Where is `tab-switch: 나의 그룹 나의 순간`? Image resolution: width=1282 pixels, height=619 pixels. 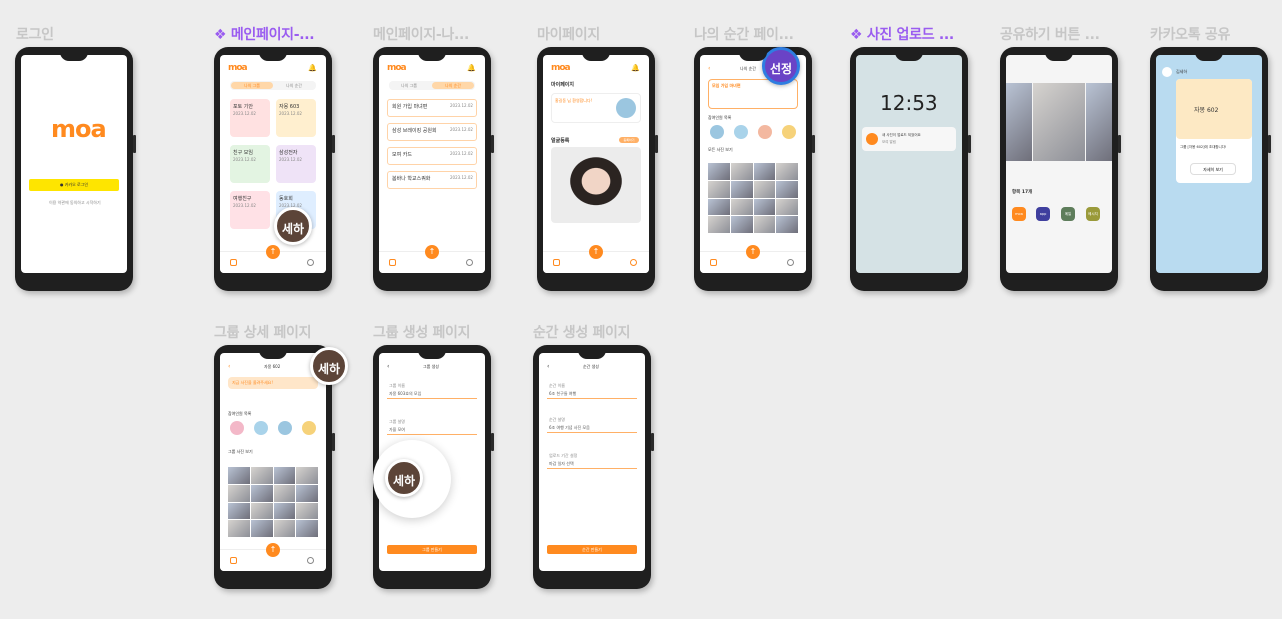
tab-switch: 나의 그룹 나의 순간 is located at coordinates (273, 85).